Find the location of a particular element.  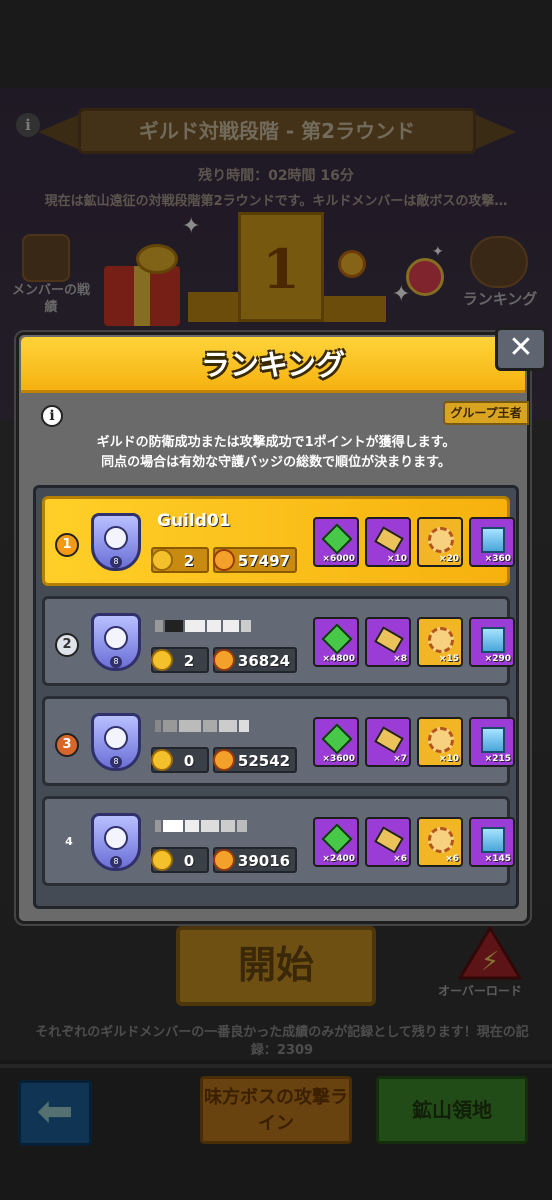

reward-qty: ×360 is located at coordinates (497, 559).